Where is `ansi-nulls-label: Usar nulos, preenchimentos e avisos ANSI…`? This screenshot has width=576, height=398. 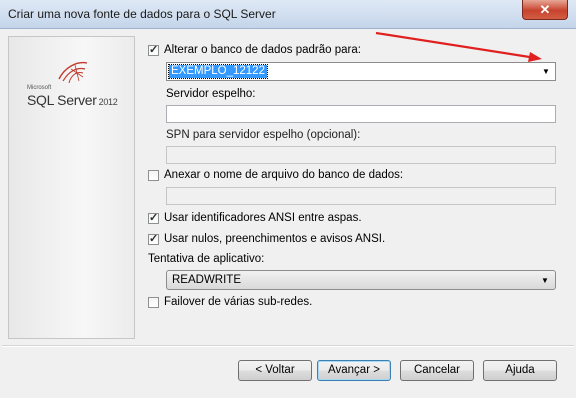 ansi-nulls-label: Usar nulos, preenchimentos e avisos ANSI… is located at coordinates (275, 239).